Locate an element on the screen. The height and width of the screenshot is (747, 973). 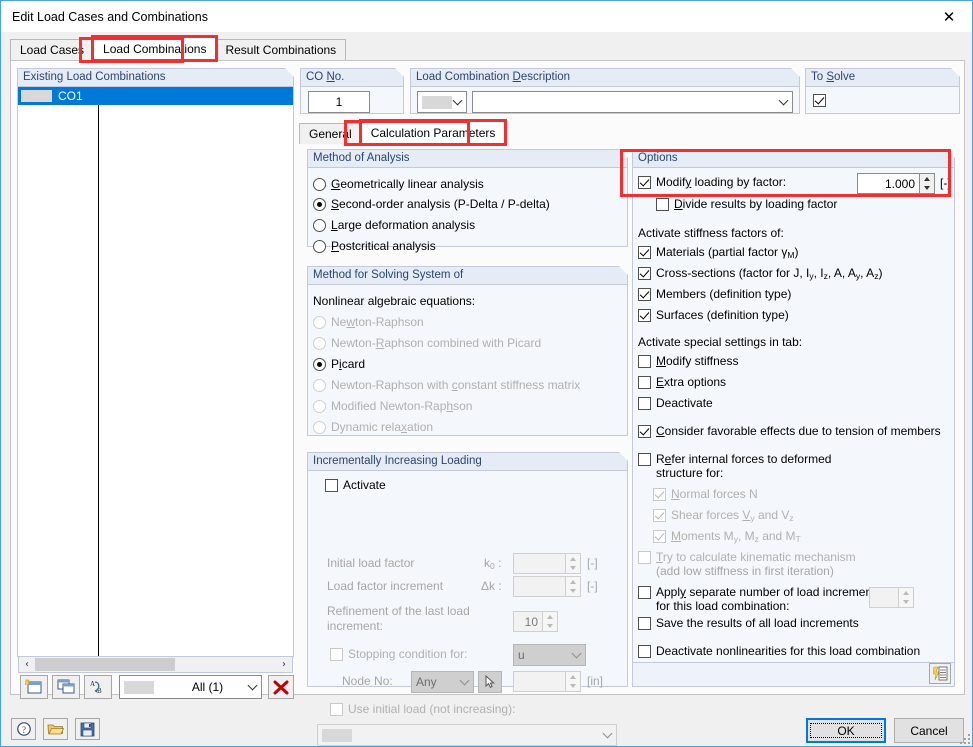
deactivate-checkbox: Deactivate is located at coordinates (675, 403).